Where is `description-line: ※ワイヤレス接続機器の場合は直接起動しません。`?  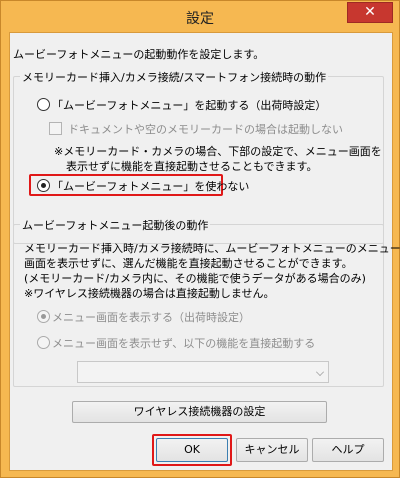
description-line: ※ワイヤレス接続機器の場合は直接起動しません。 is located at coordinates (149, 293).